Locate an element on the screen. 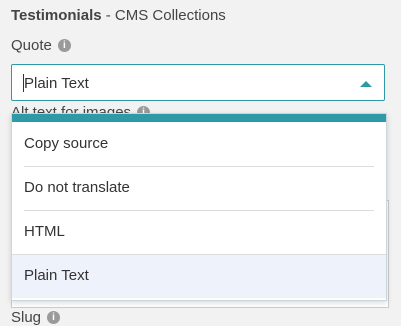 The image size is (401, 326). option-copy-source: Copy source is located at coordinates (199, 144).